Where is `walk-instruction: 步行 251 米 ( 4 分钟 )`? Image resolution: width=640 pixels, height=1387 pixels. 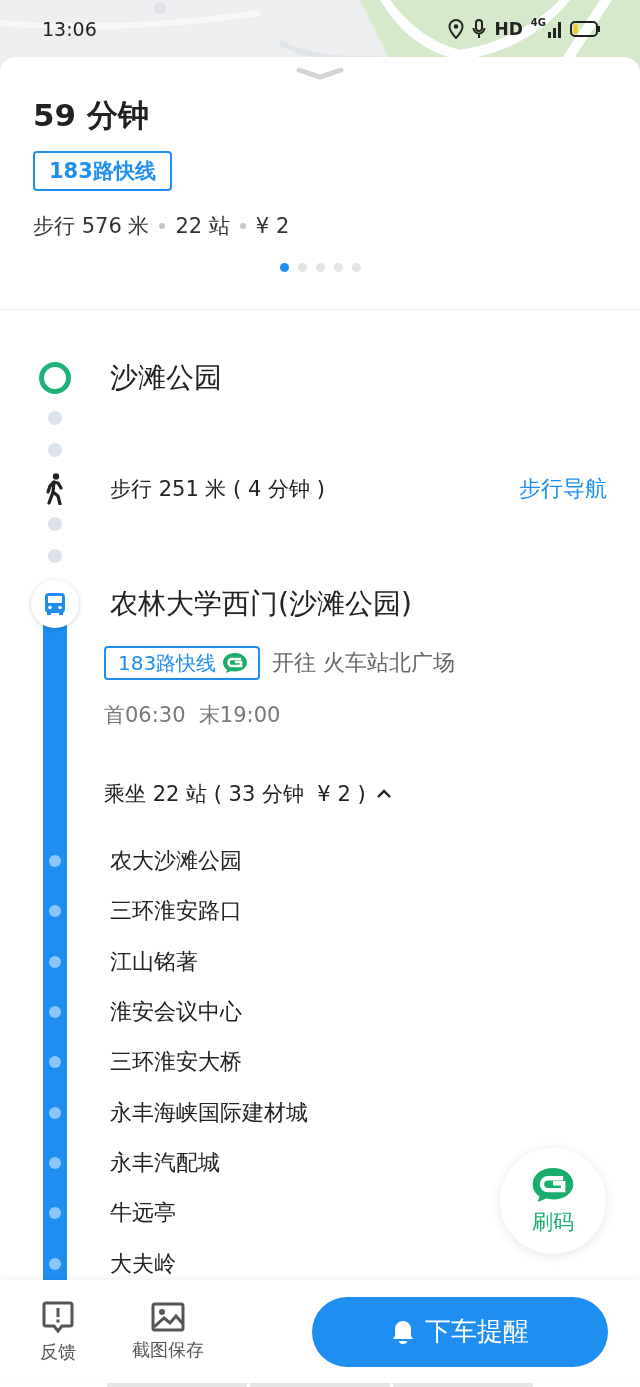 walk-instruction: 步行 251 米 ( 4 分钟 ) is located at coordinates (218, 489).